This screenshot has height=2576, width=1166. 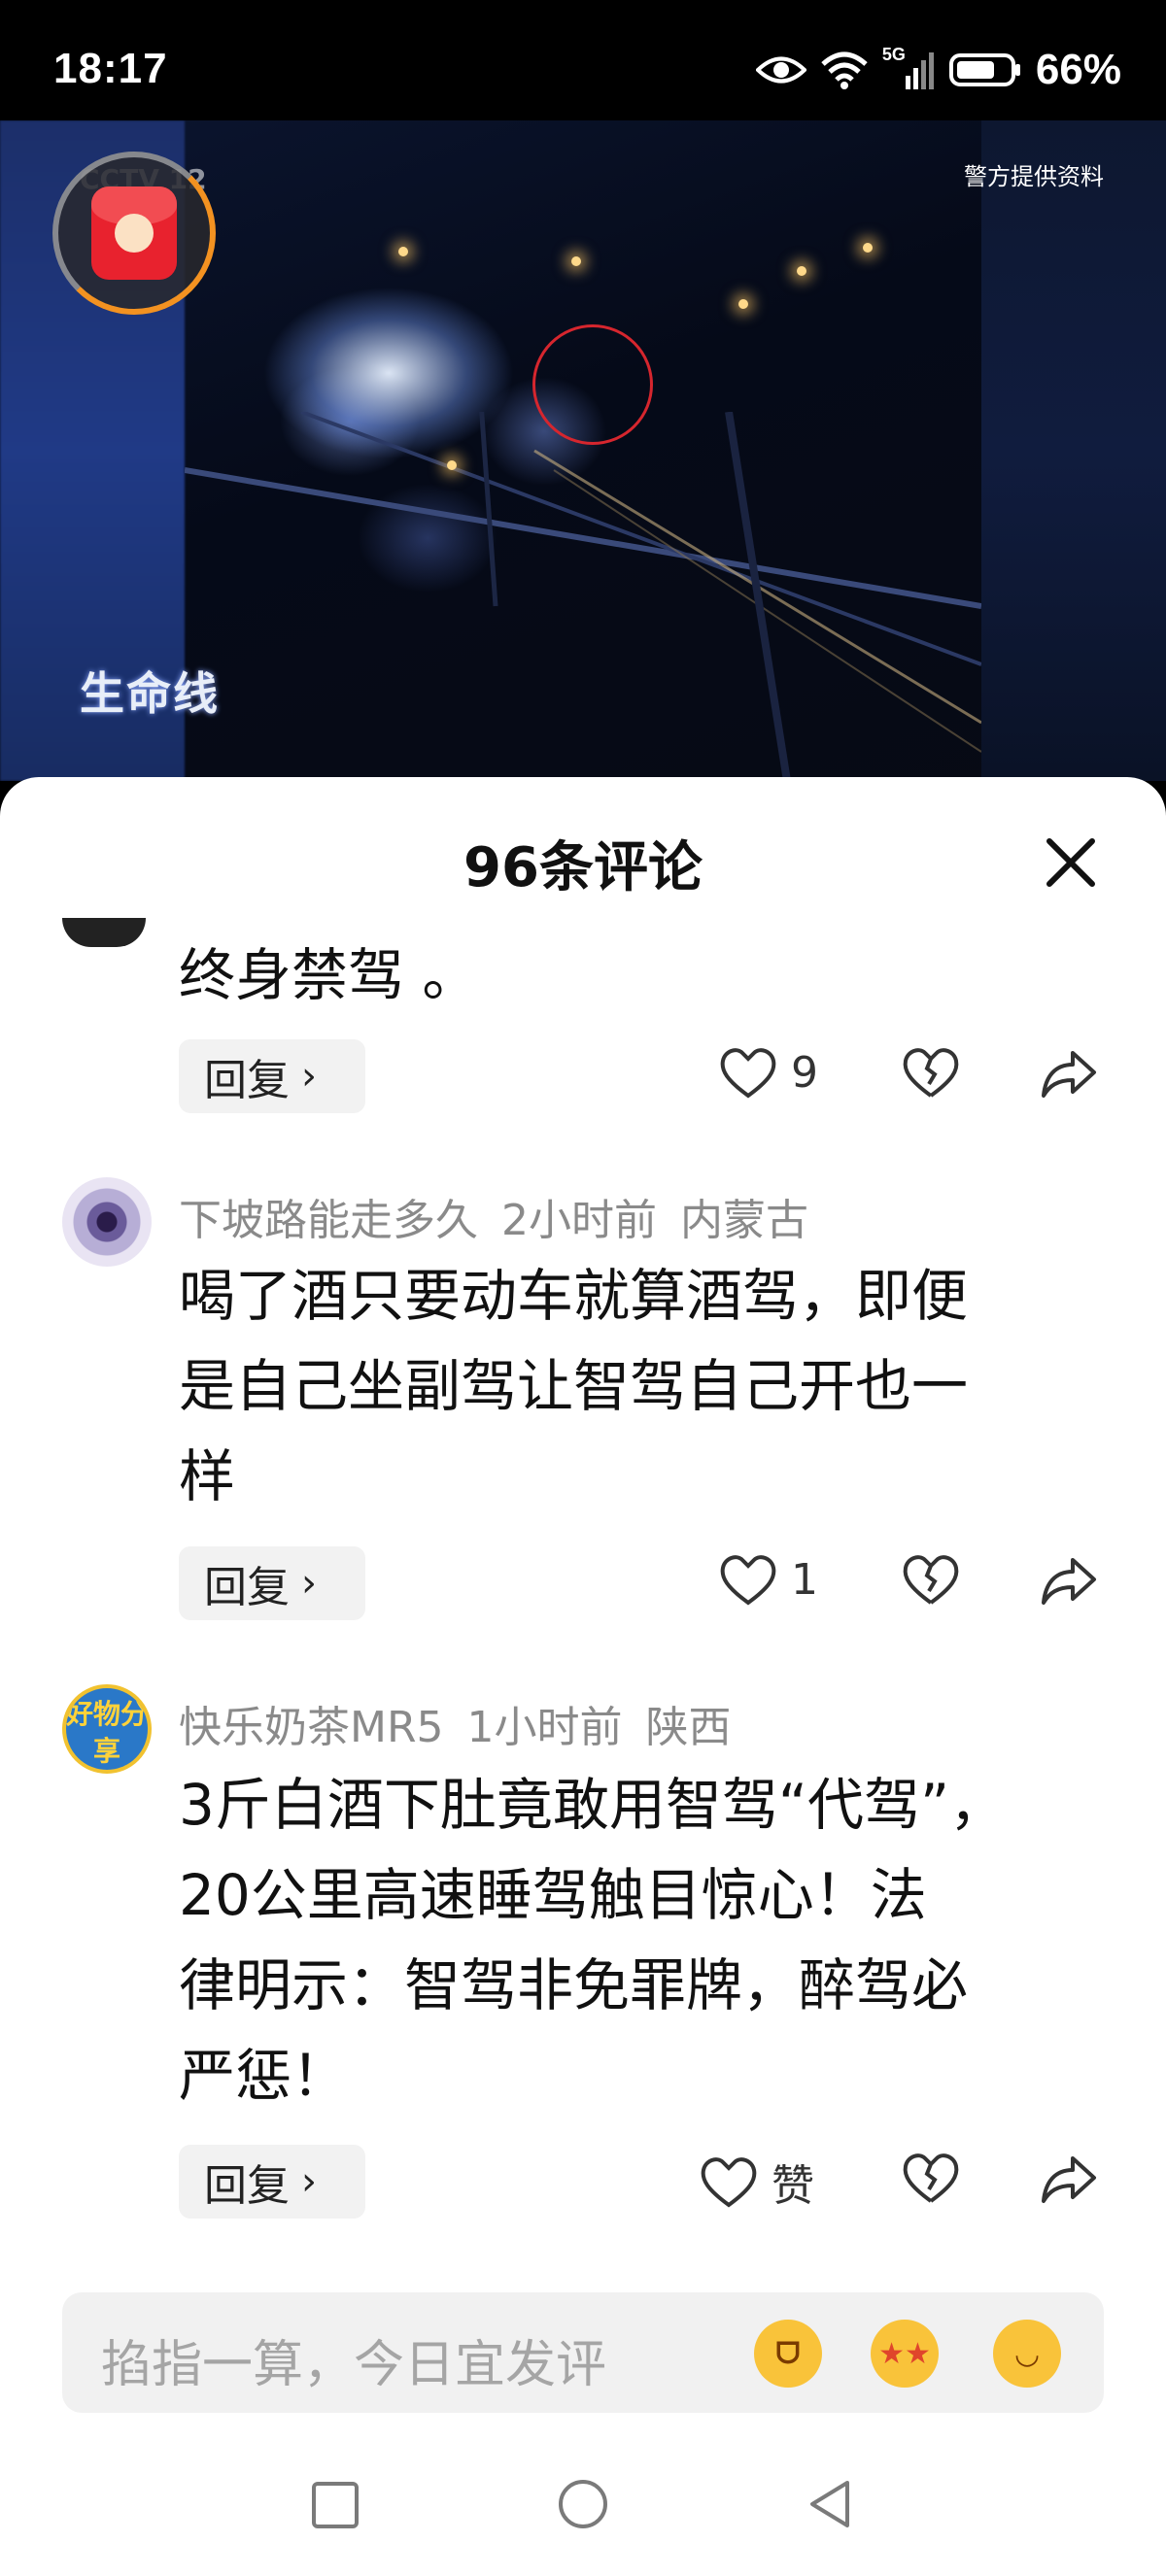 What do you see at coordinates (1073, 450) in the screenshot?
I see `video-blur-right` at bounding box center [1073, 450].